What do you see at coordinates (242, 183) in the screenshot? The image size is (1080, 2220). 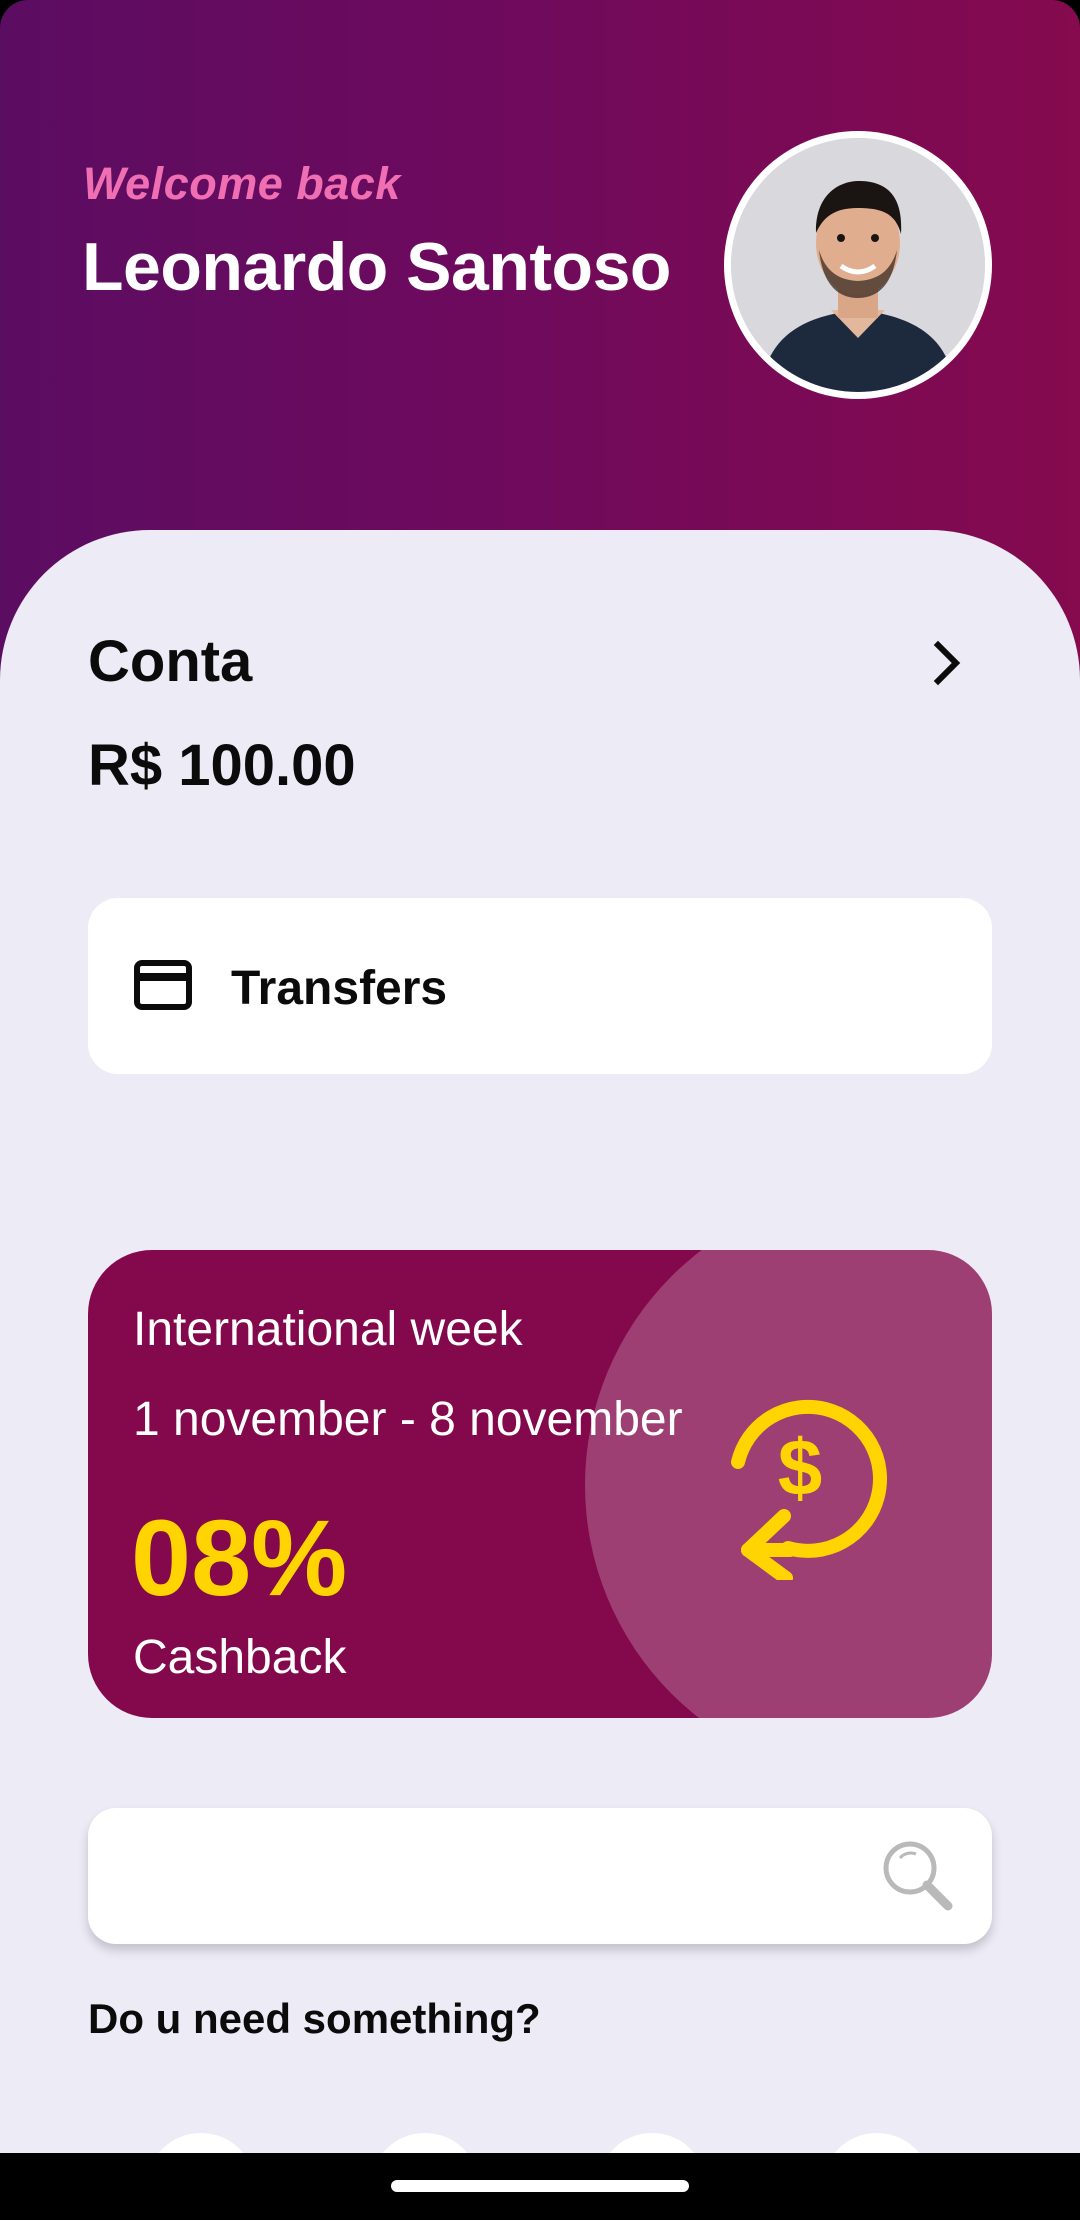 I see `welcome-text: Welcome back` at bounding box center [242, 183].